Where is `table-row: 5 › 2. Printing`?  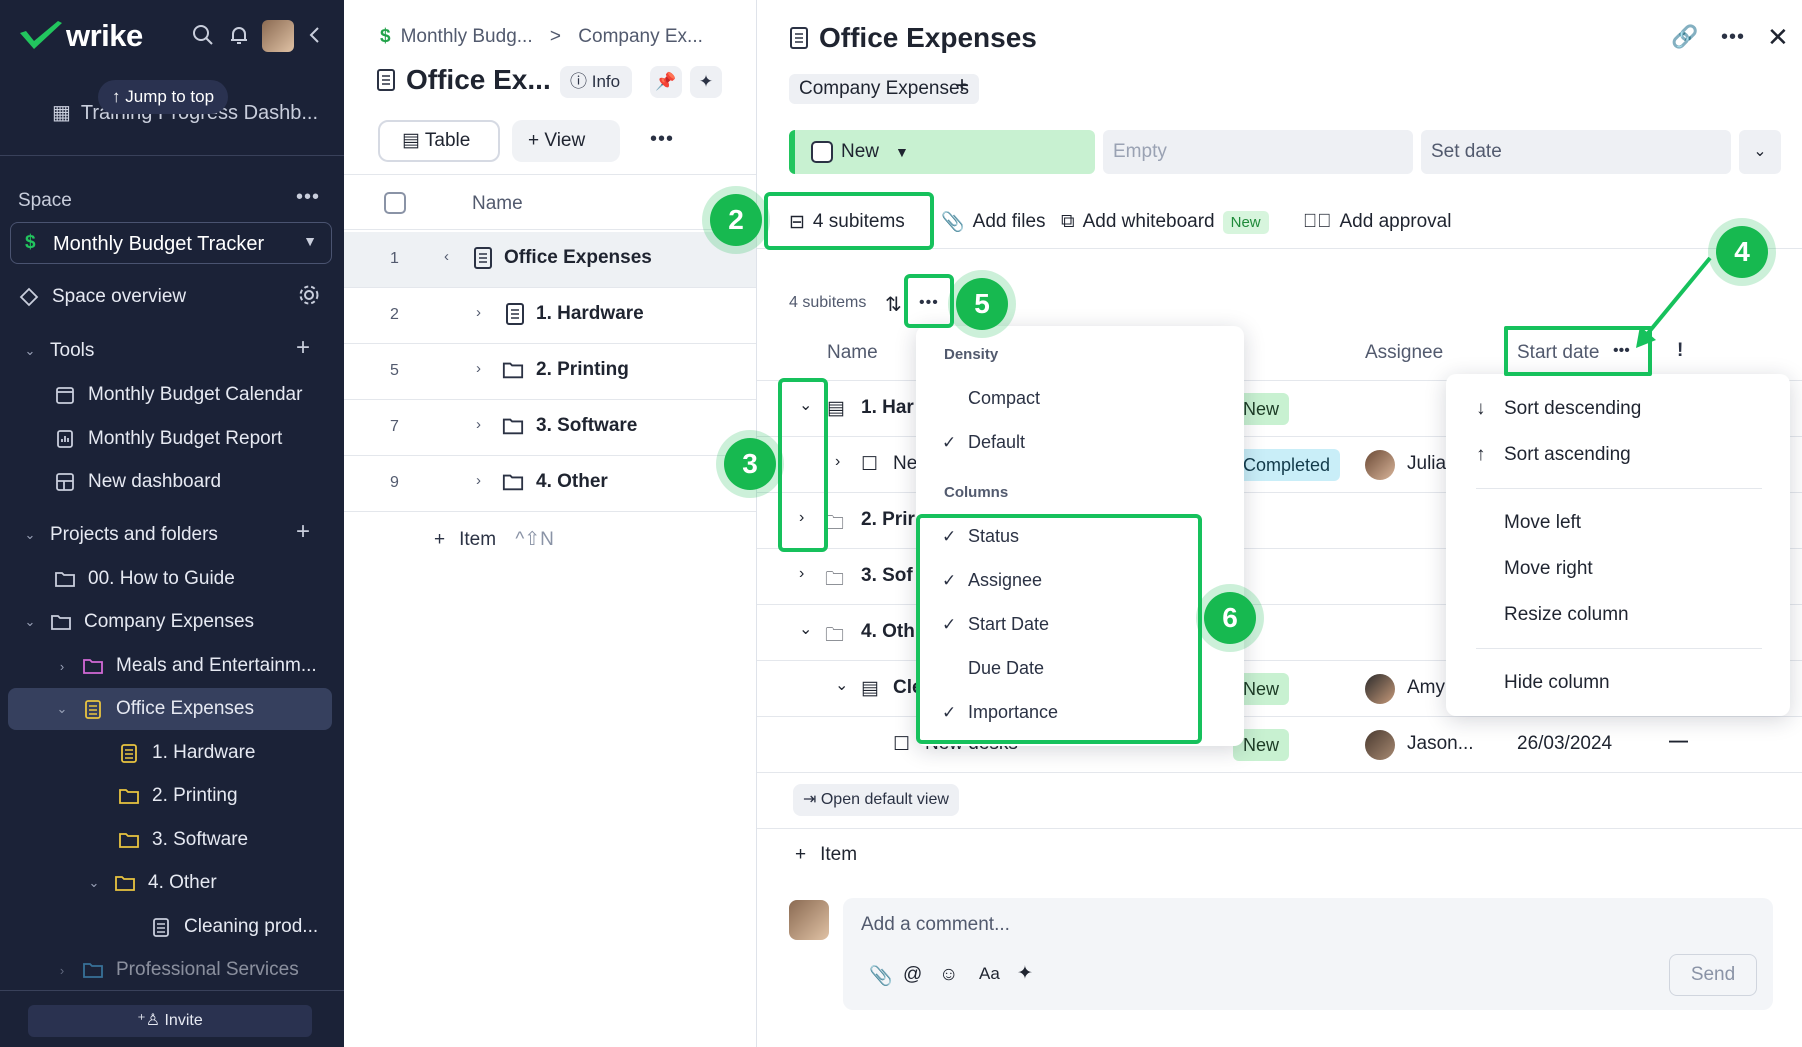 table-row: 5 › 2. Printing is located at coordinates (550, 372).